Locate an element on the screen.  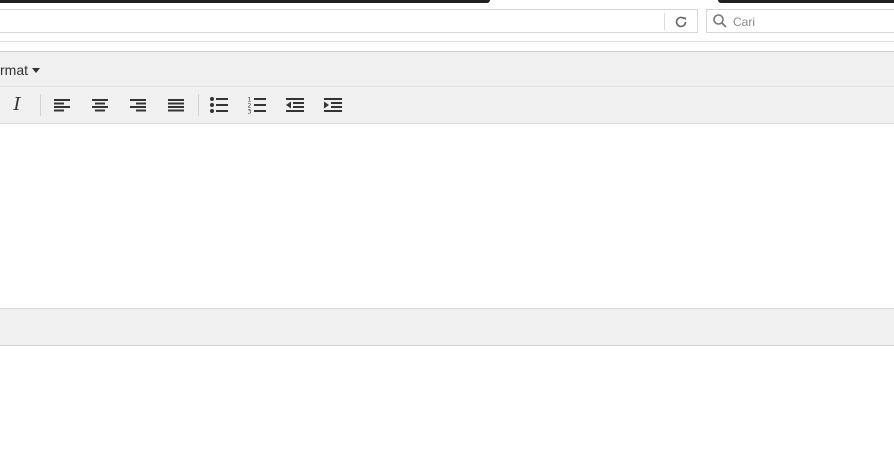
editor-menubar is located at coordinates (447, 69).